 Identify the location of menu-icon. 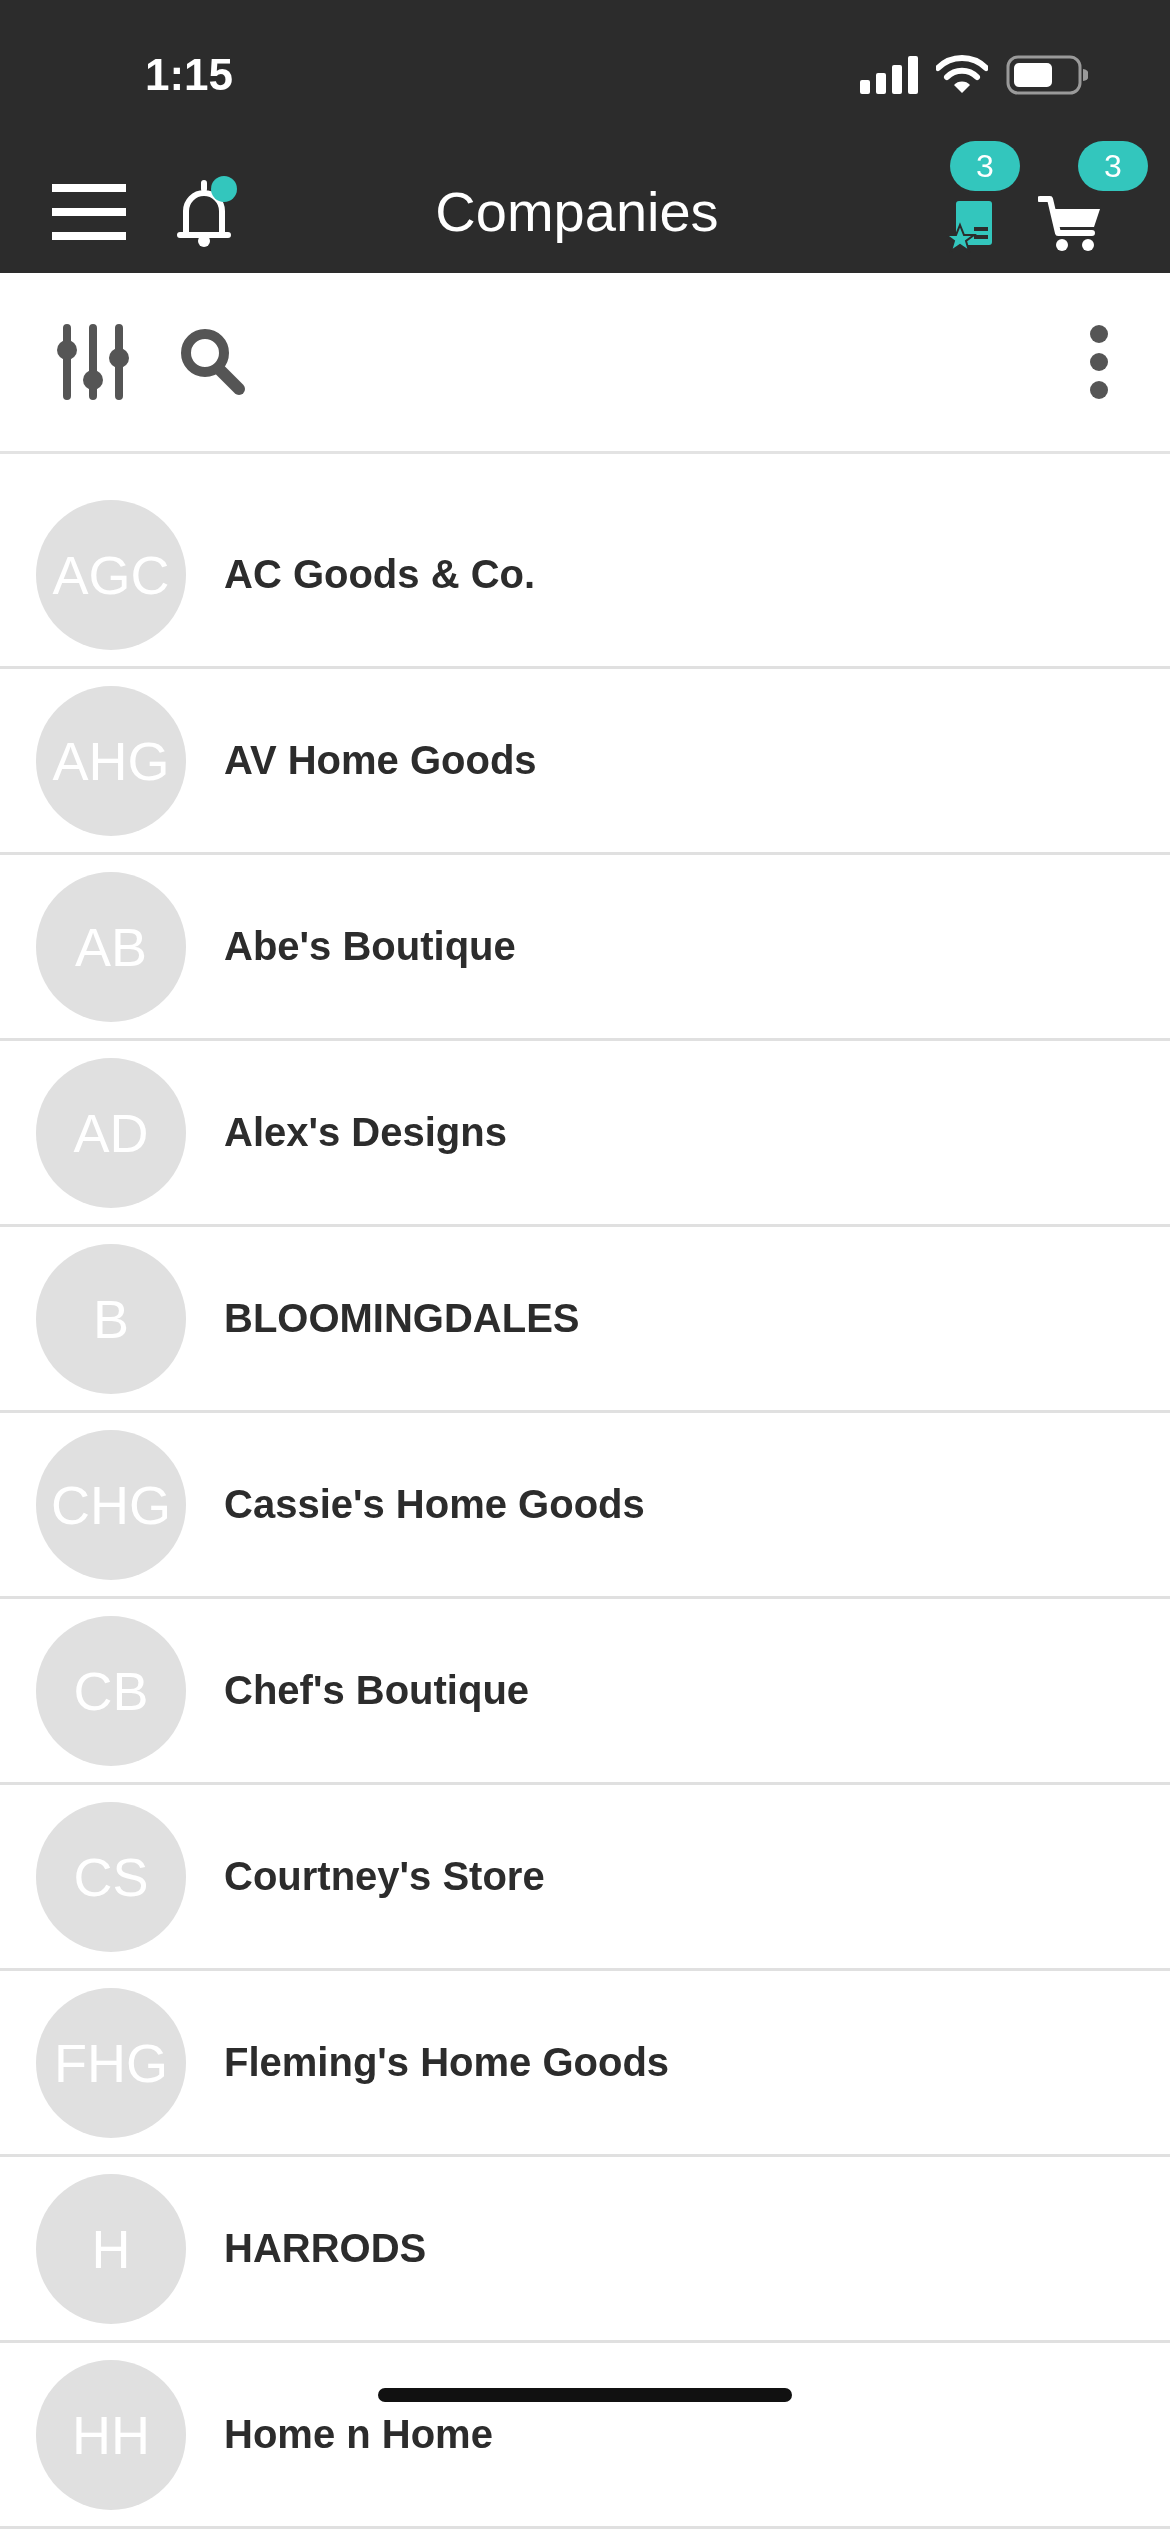
(89, 211).